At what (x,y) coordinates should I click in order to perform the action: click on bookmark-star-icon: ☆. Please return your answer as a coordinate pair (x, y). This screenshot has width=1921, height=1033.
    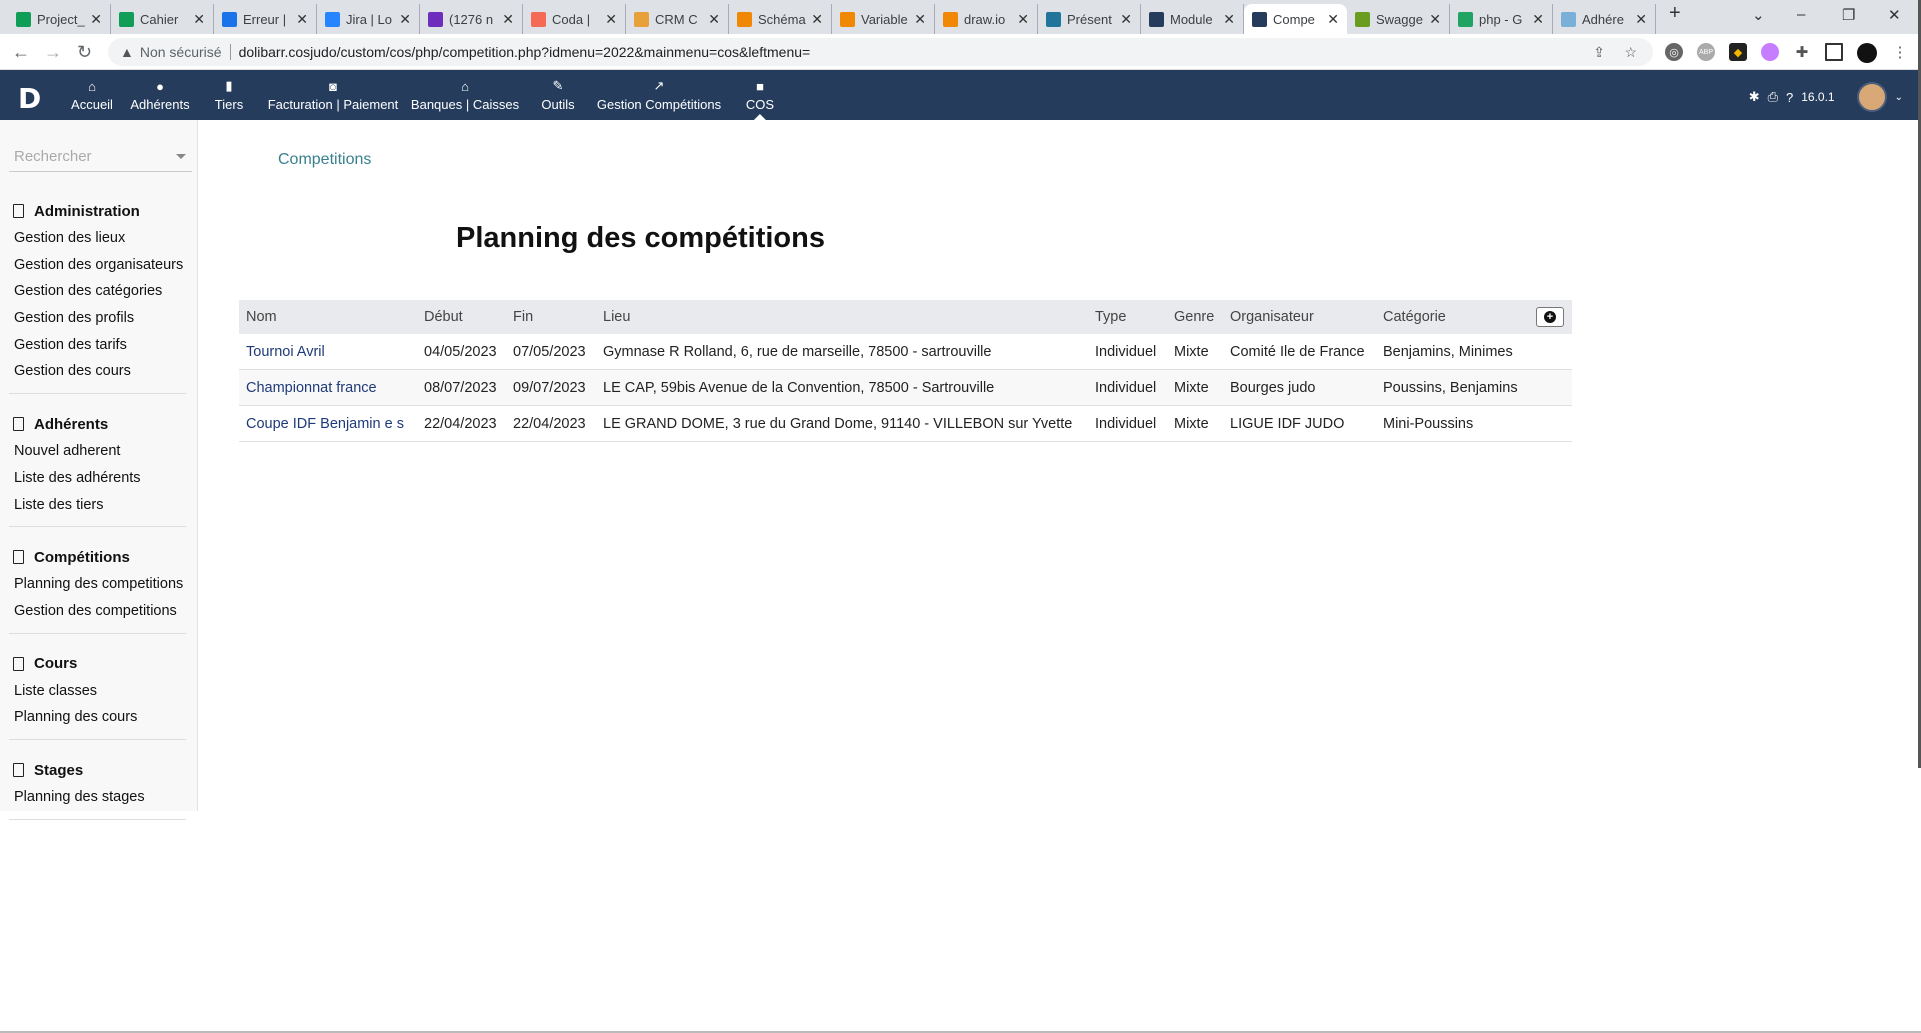
    Looking at the image, I should click on (1630, 52).